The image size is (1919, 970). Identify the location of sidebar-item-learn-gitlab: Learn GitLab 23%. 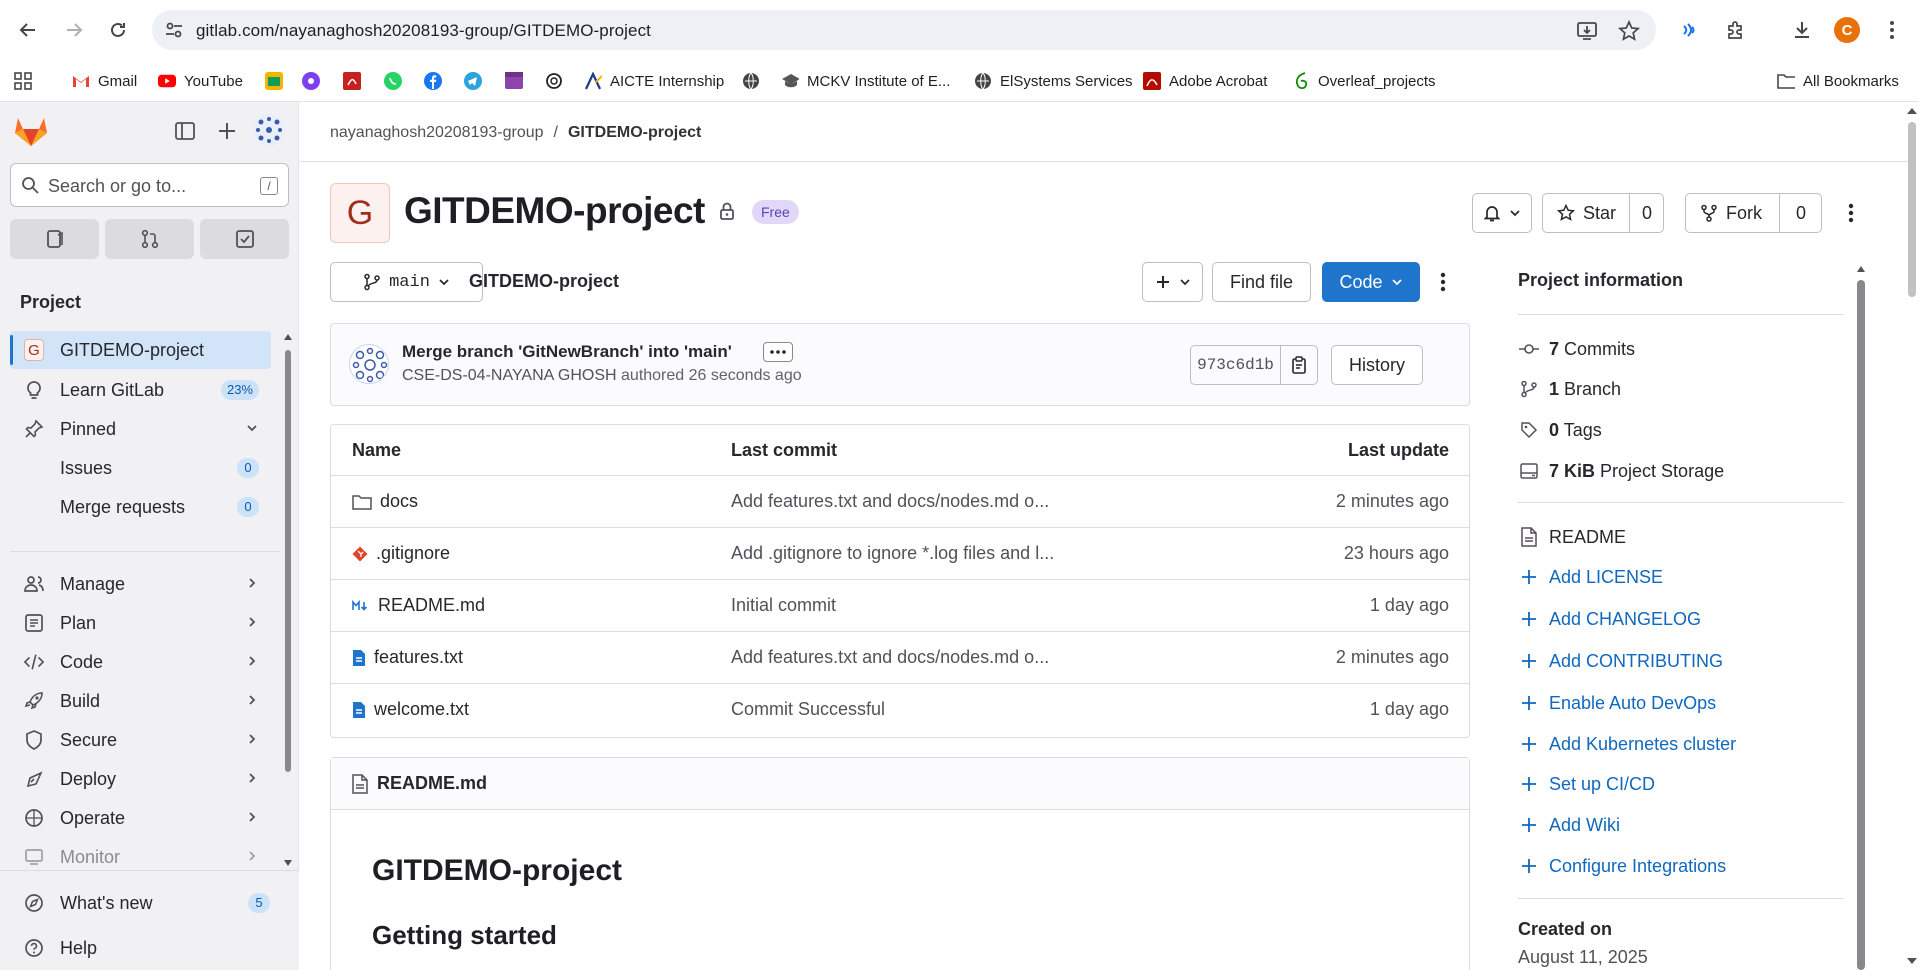
(140, 390).